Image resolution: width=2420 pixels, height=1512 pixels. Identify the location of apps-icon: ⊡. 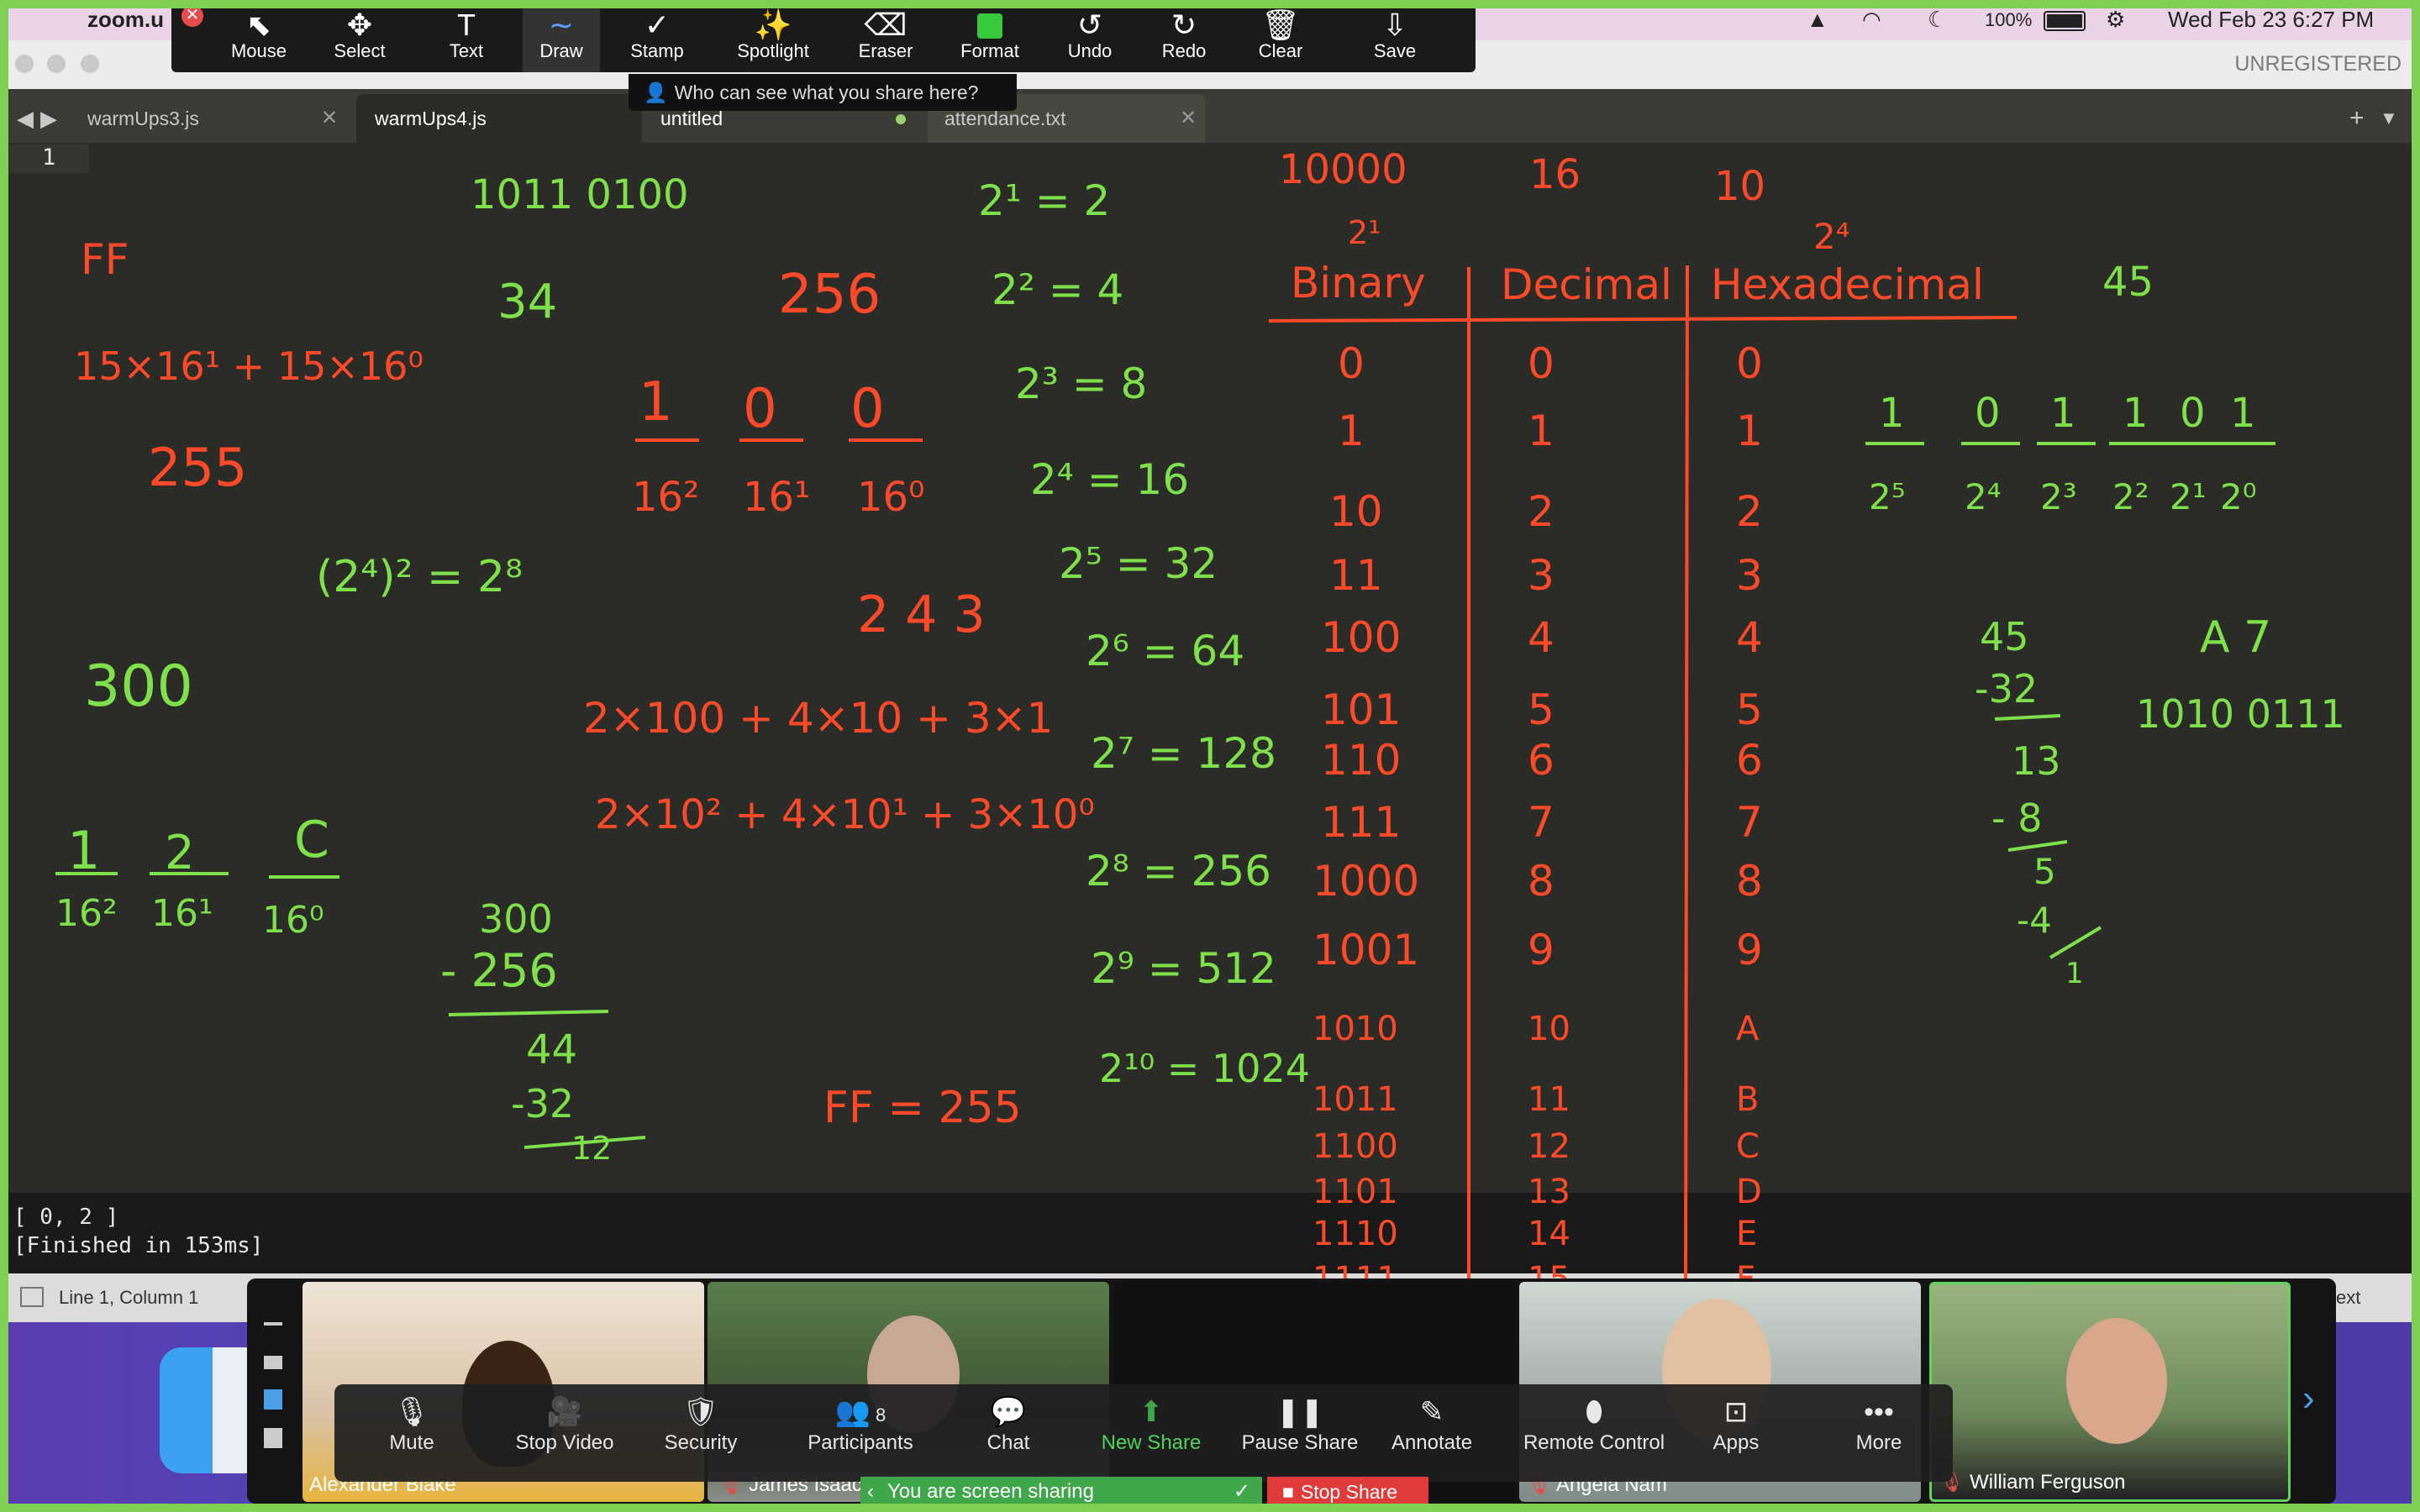
(1736, 1412).